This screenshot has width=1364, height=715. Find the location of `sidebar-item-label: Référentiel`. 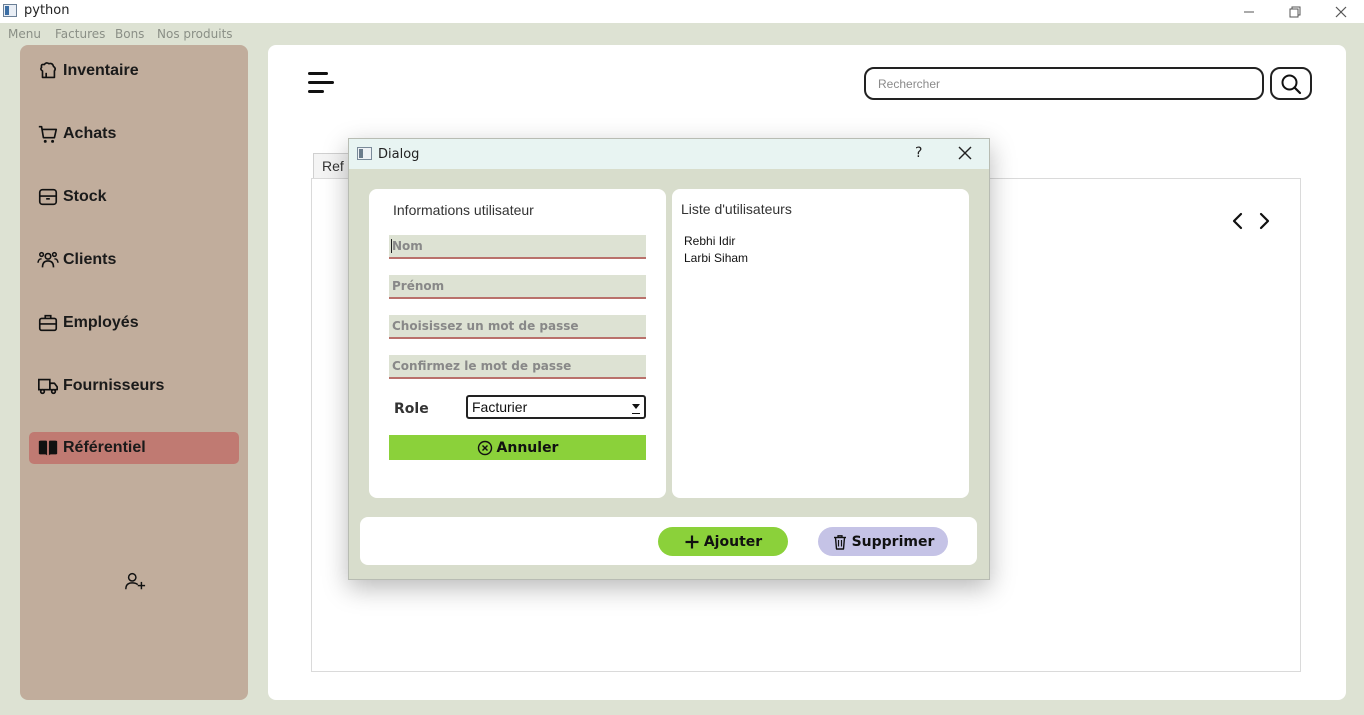

sidebar-item-label: Référentiel is located at coordinates (104, 447).